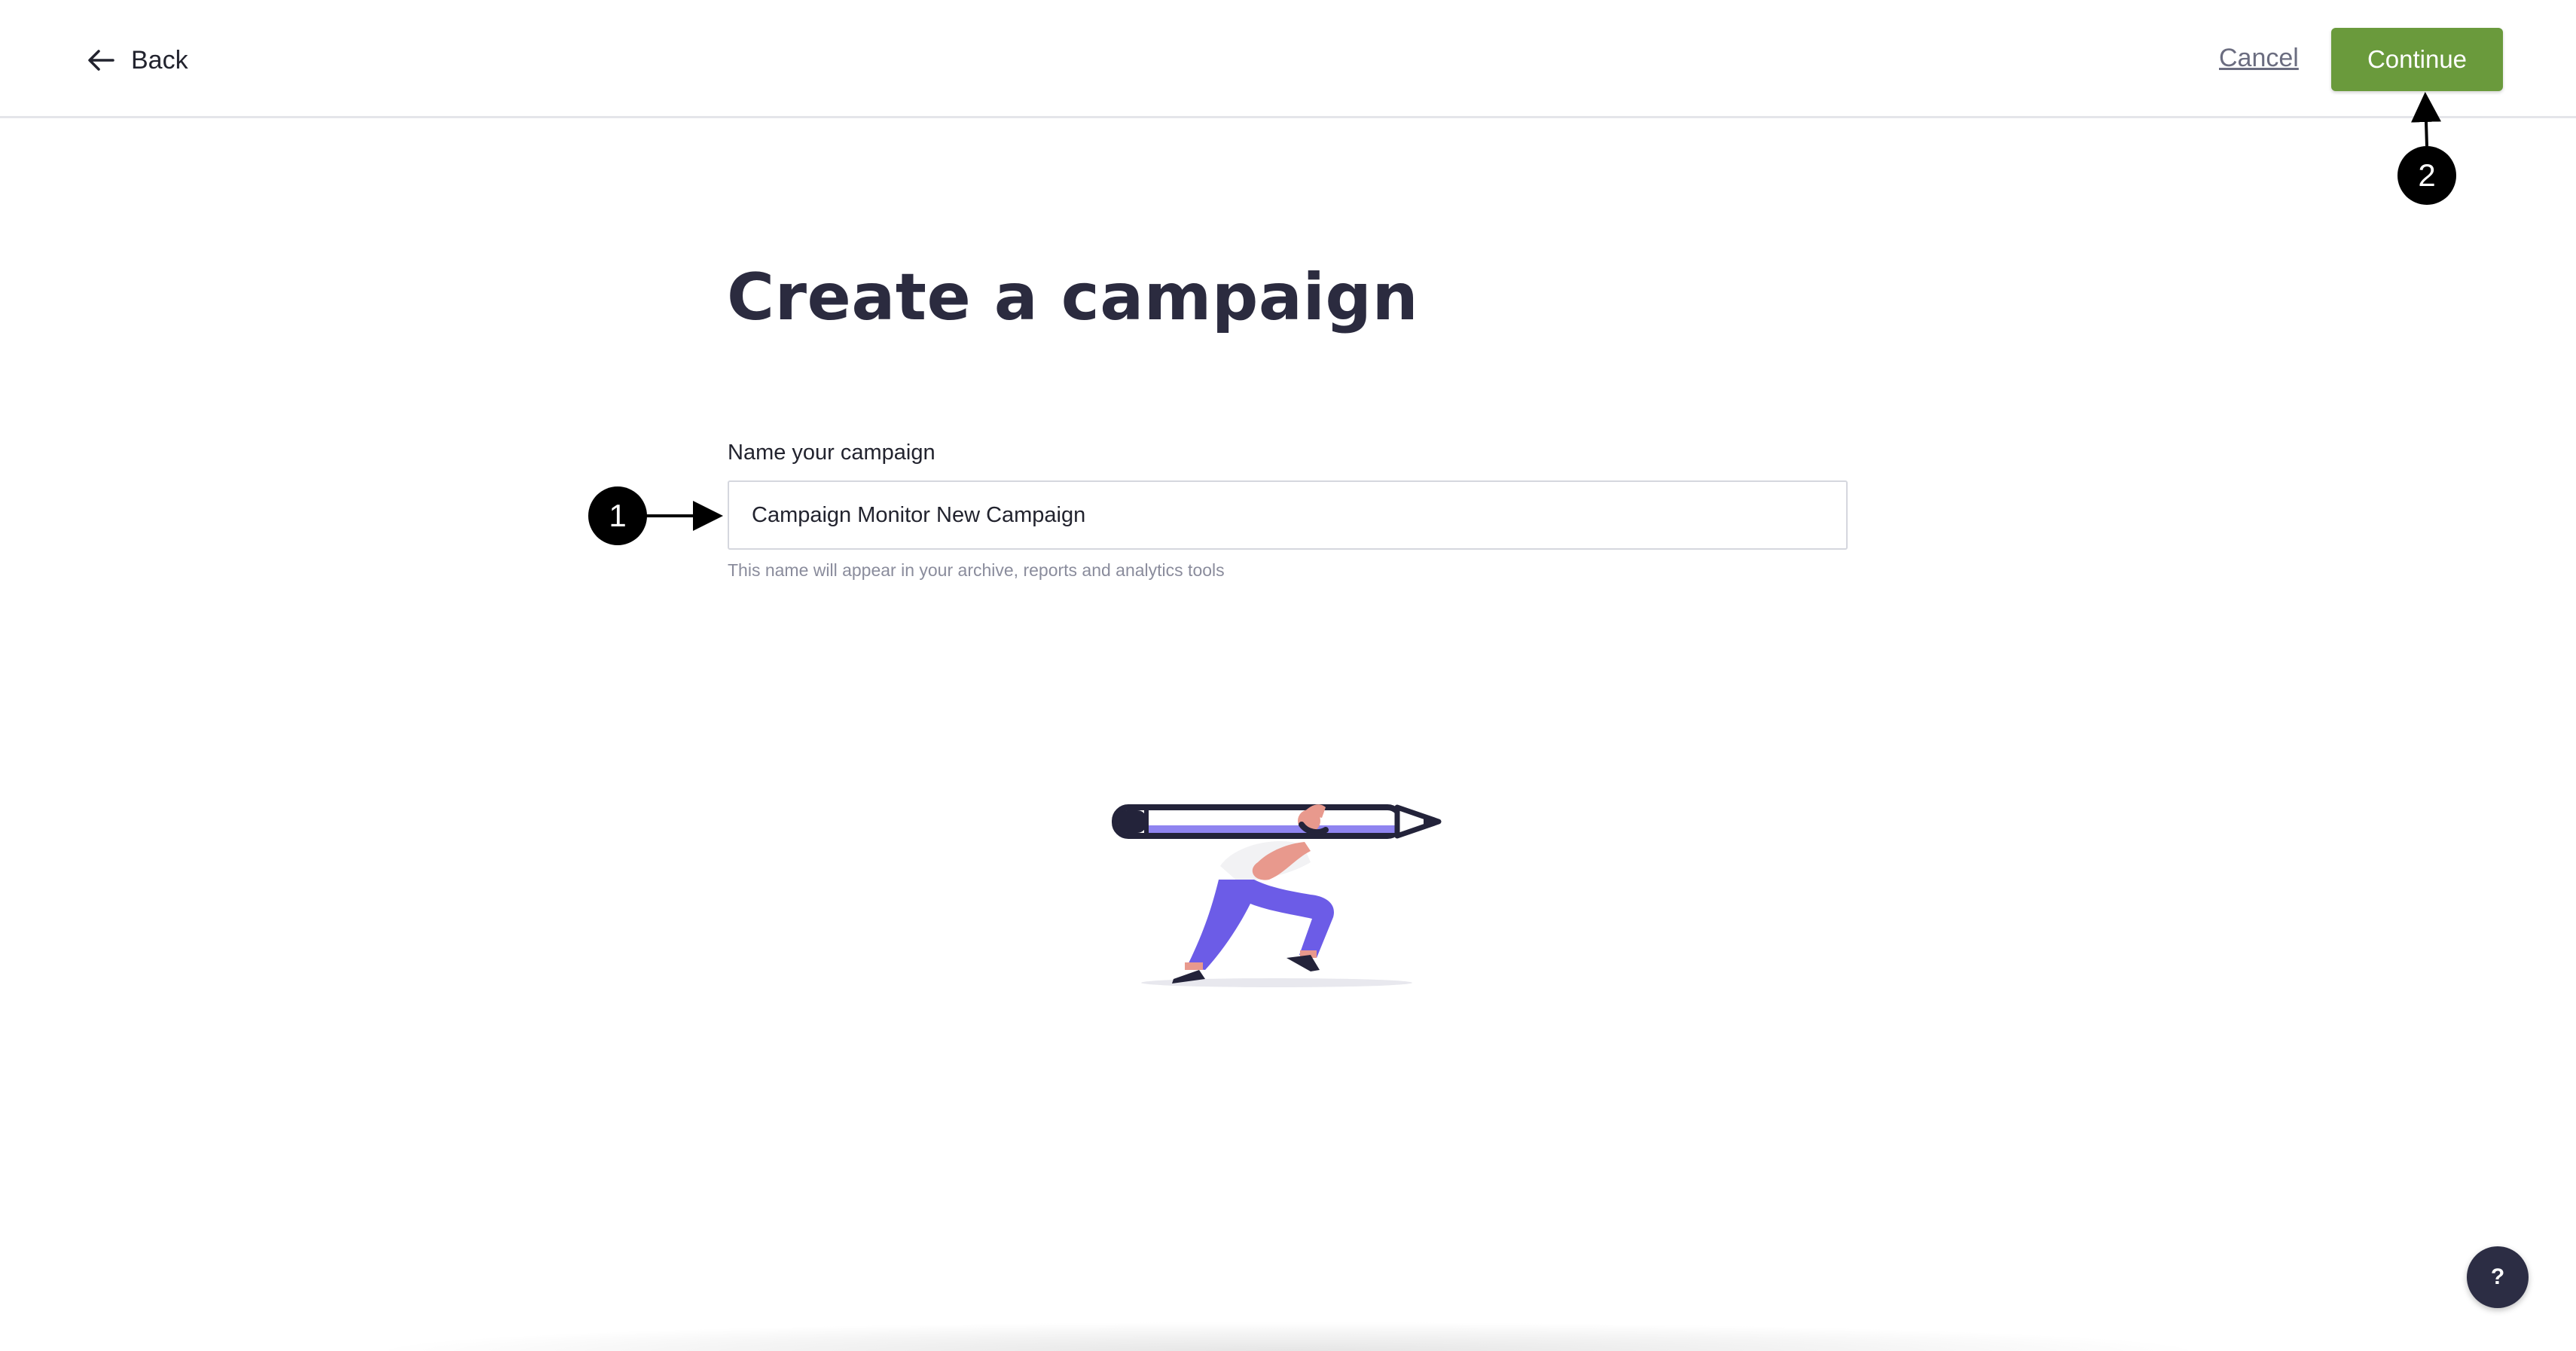 This screenshot has height=1351, width=2576. Describe the element at coordinates (159, 60) in the screenshot. I see `back-label: Back` at that location.